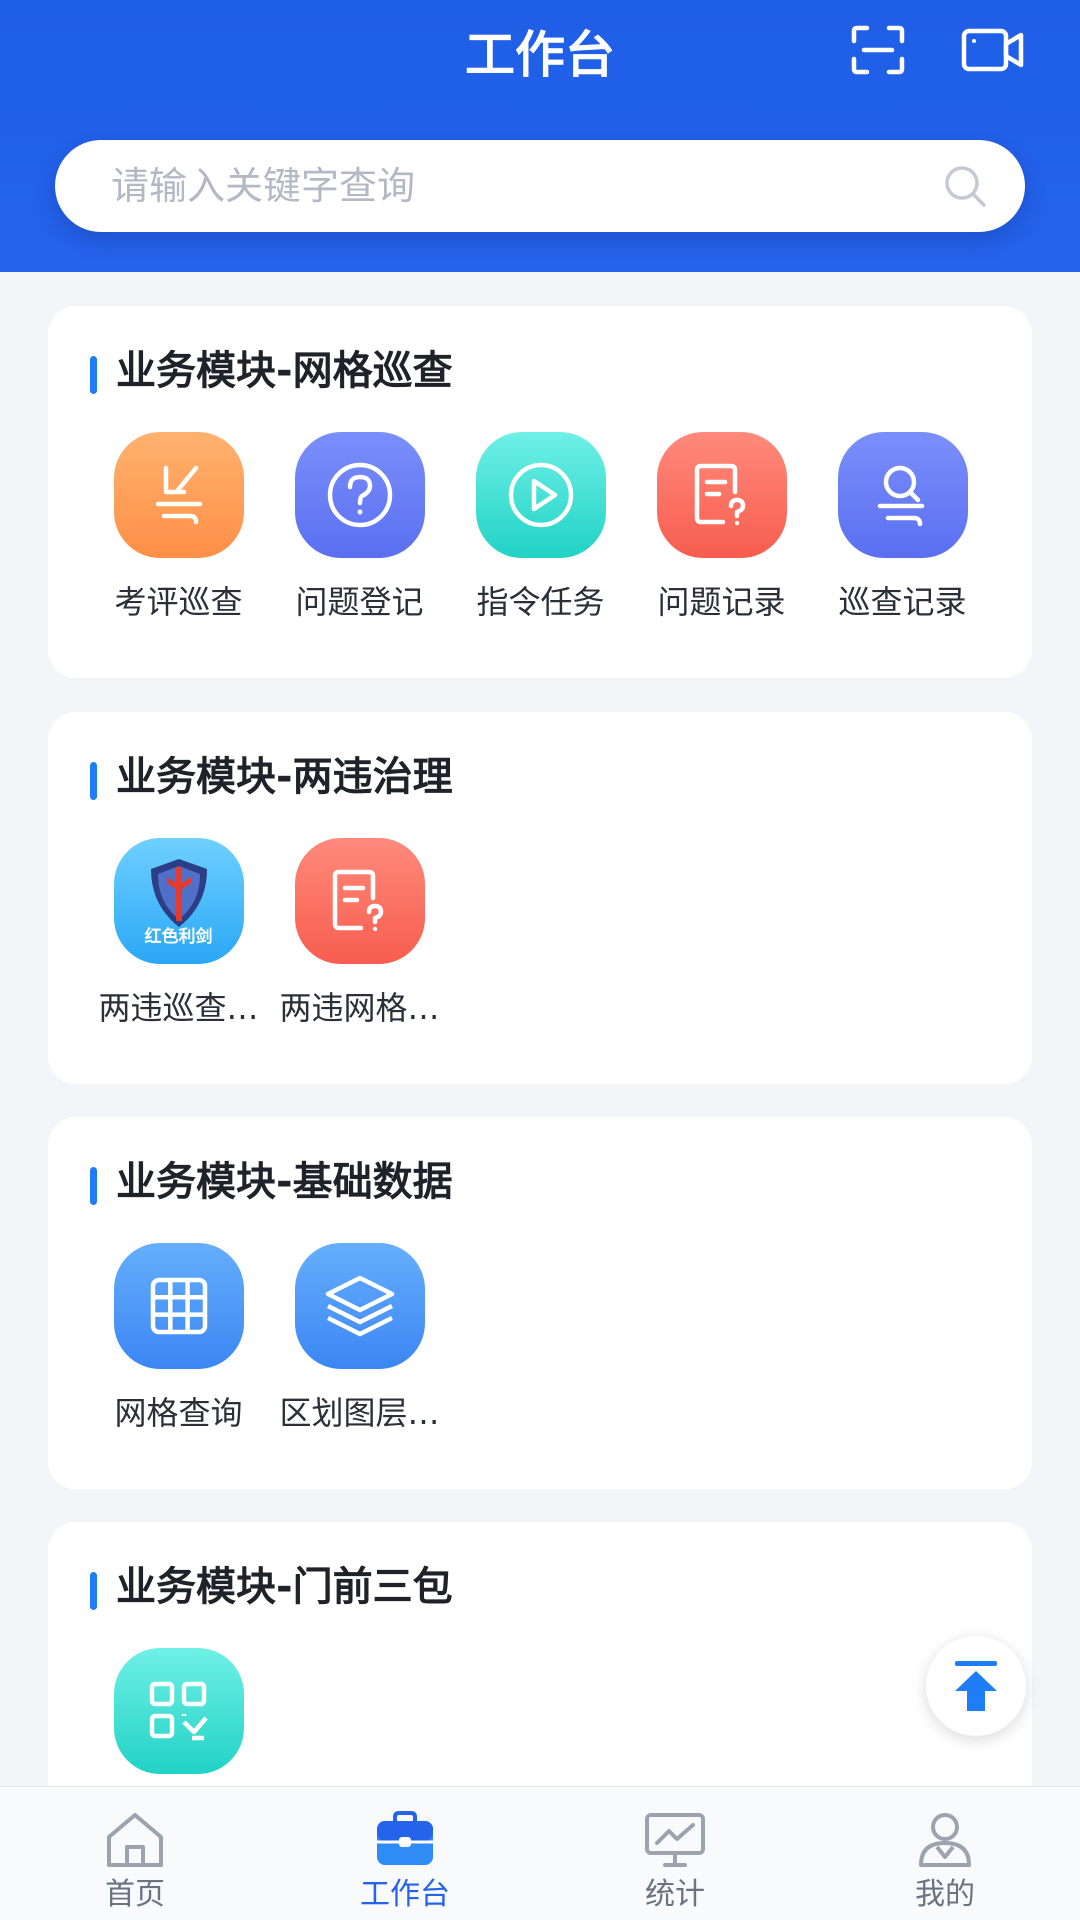 Image resolution: width=1080 pixels, height=1920 pixels. Describe the element at coordinates (721, 528) in the screenshot. I see `module-problem-record: 问题记录` at that location.